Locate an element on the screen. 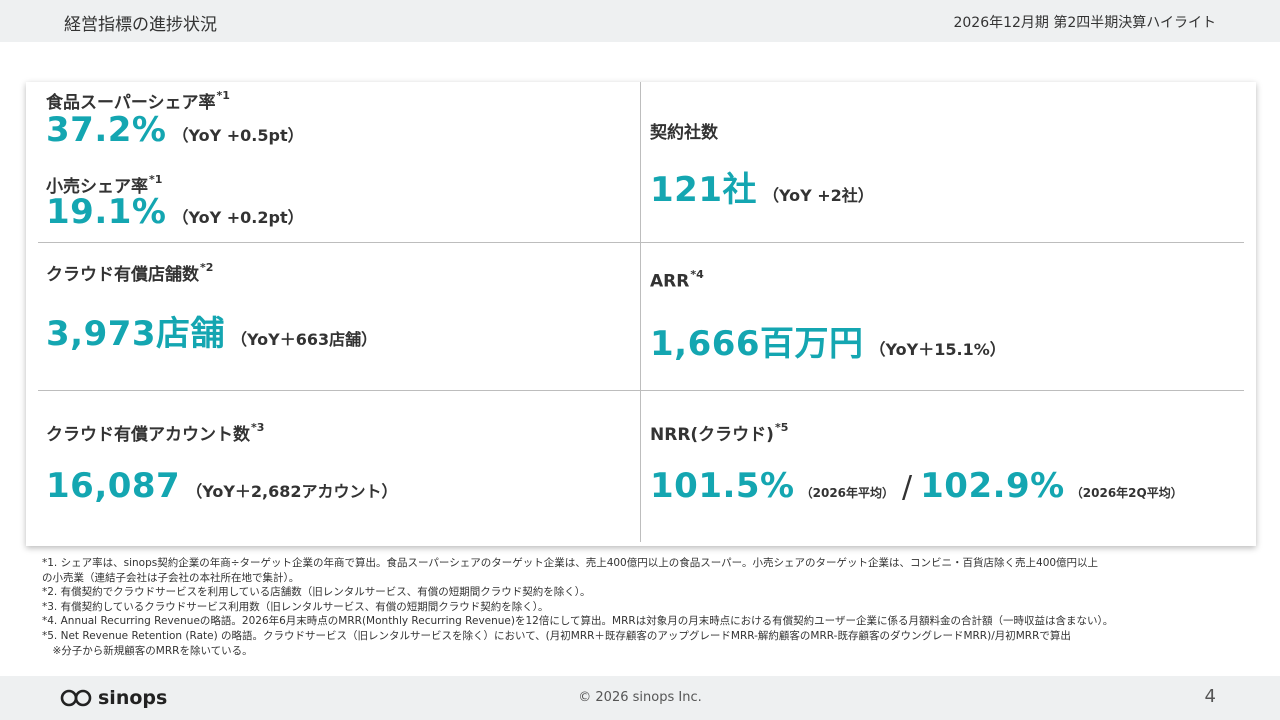  copyright: © 2026 sinops Inc. is located at coordinates (640, 697).